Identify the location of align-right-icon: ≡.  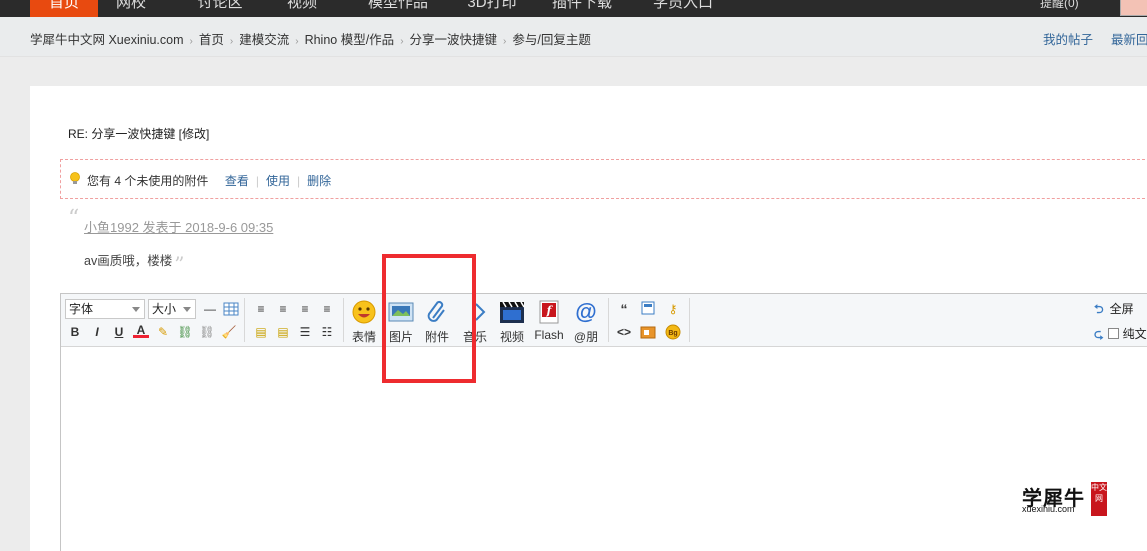
(305, 309).